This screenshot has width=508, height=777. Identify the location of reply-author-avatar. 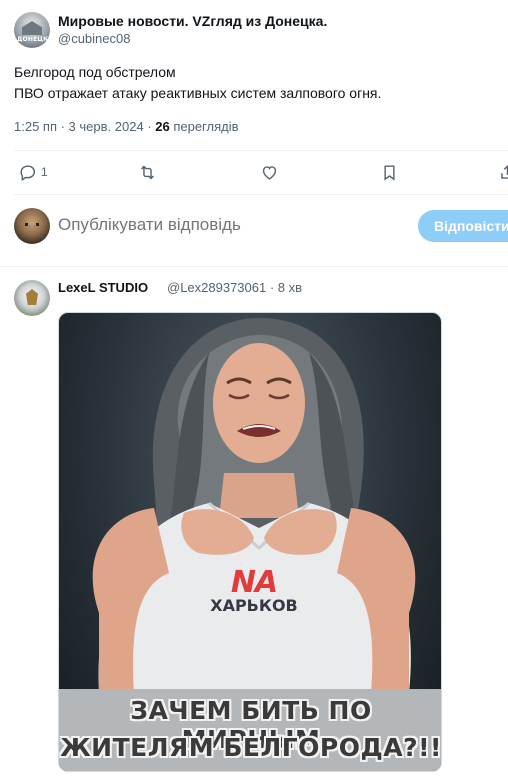
(32, 298).